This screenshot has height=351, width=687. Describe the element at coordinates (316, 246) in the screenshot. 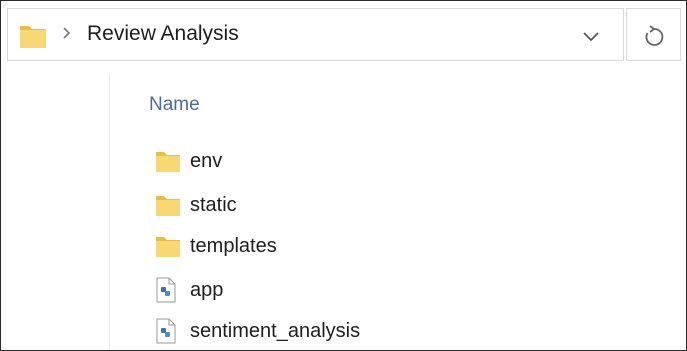

I see `list-item: templates` at that location.